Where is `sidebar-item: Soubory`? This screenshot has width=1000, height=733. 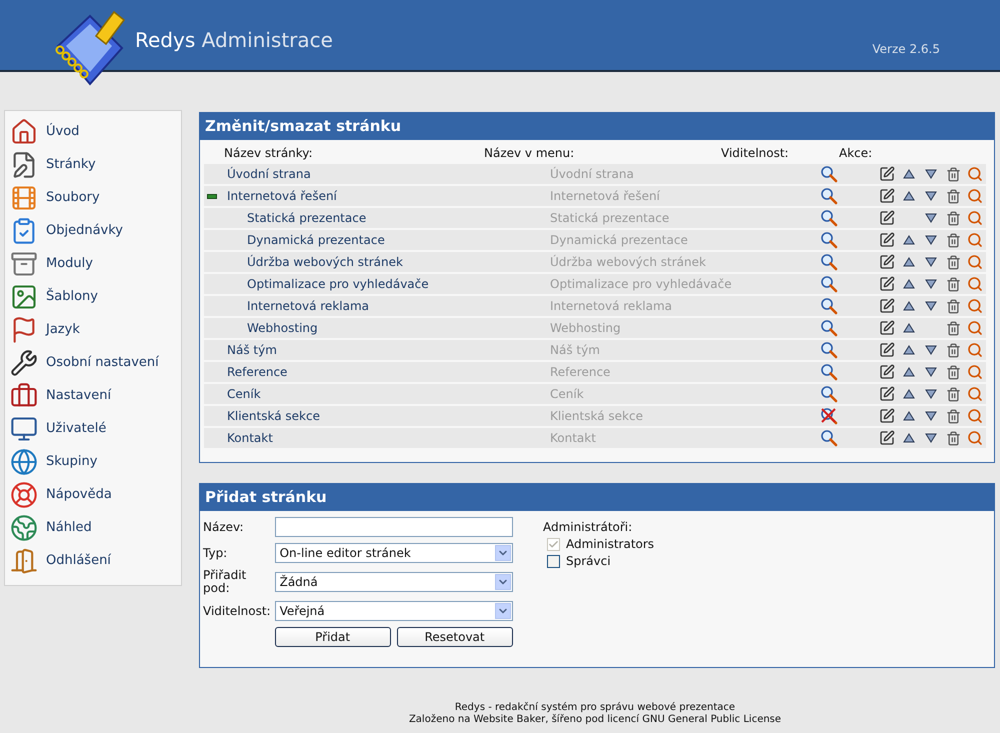 sidebar-item: Soubory is located at coordinates (95, 197).